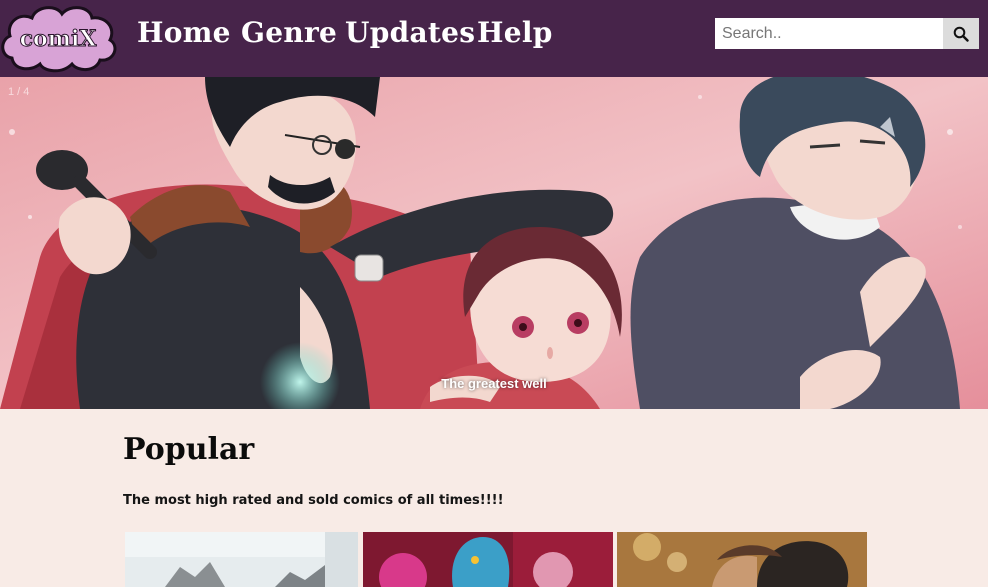 This screenshot has height=587, width=988. I want to click on slide-caption: The greatest well, so click(494, 383).